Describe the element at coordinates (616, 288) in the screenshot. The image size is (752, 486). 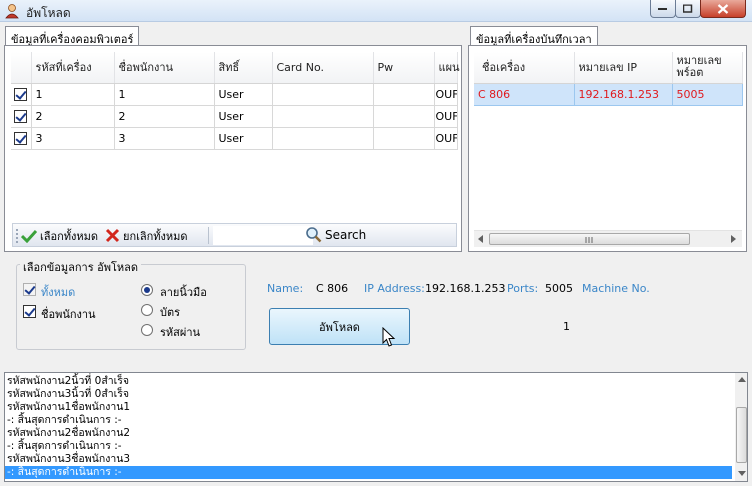
I see `machine-no-label: Machine No.` at that location.